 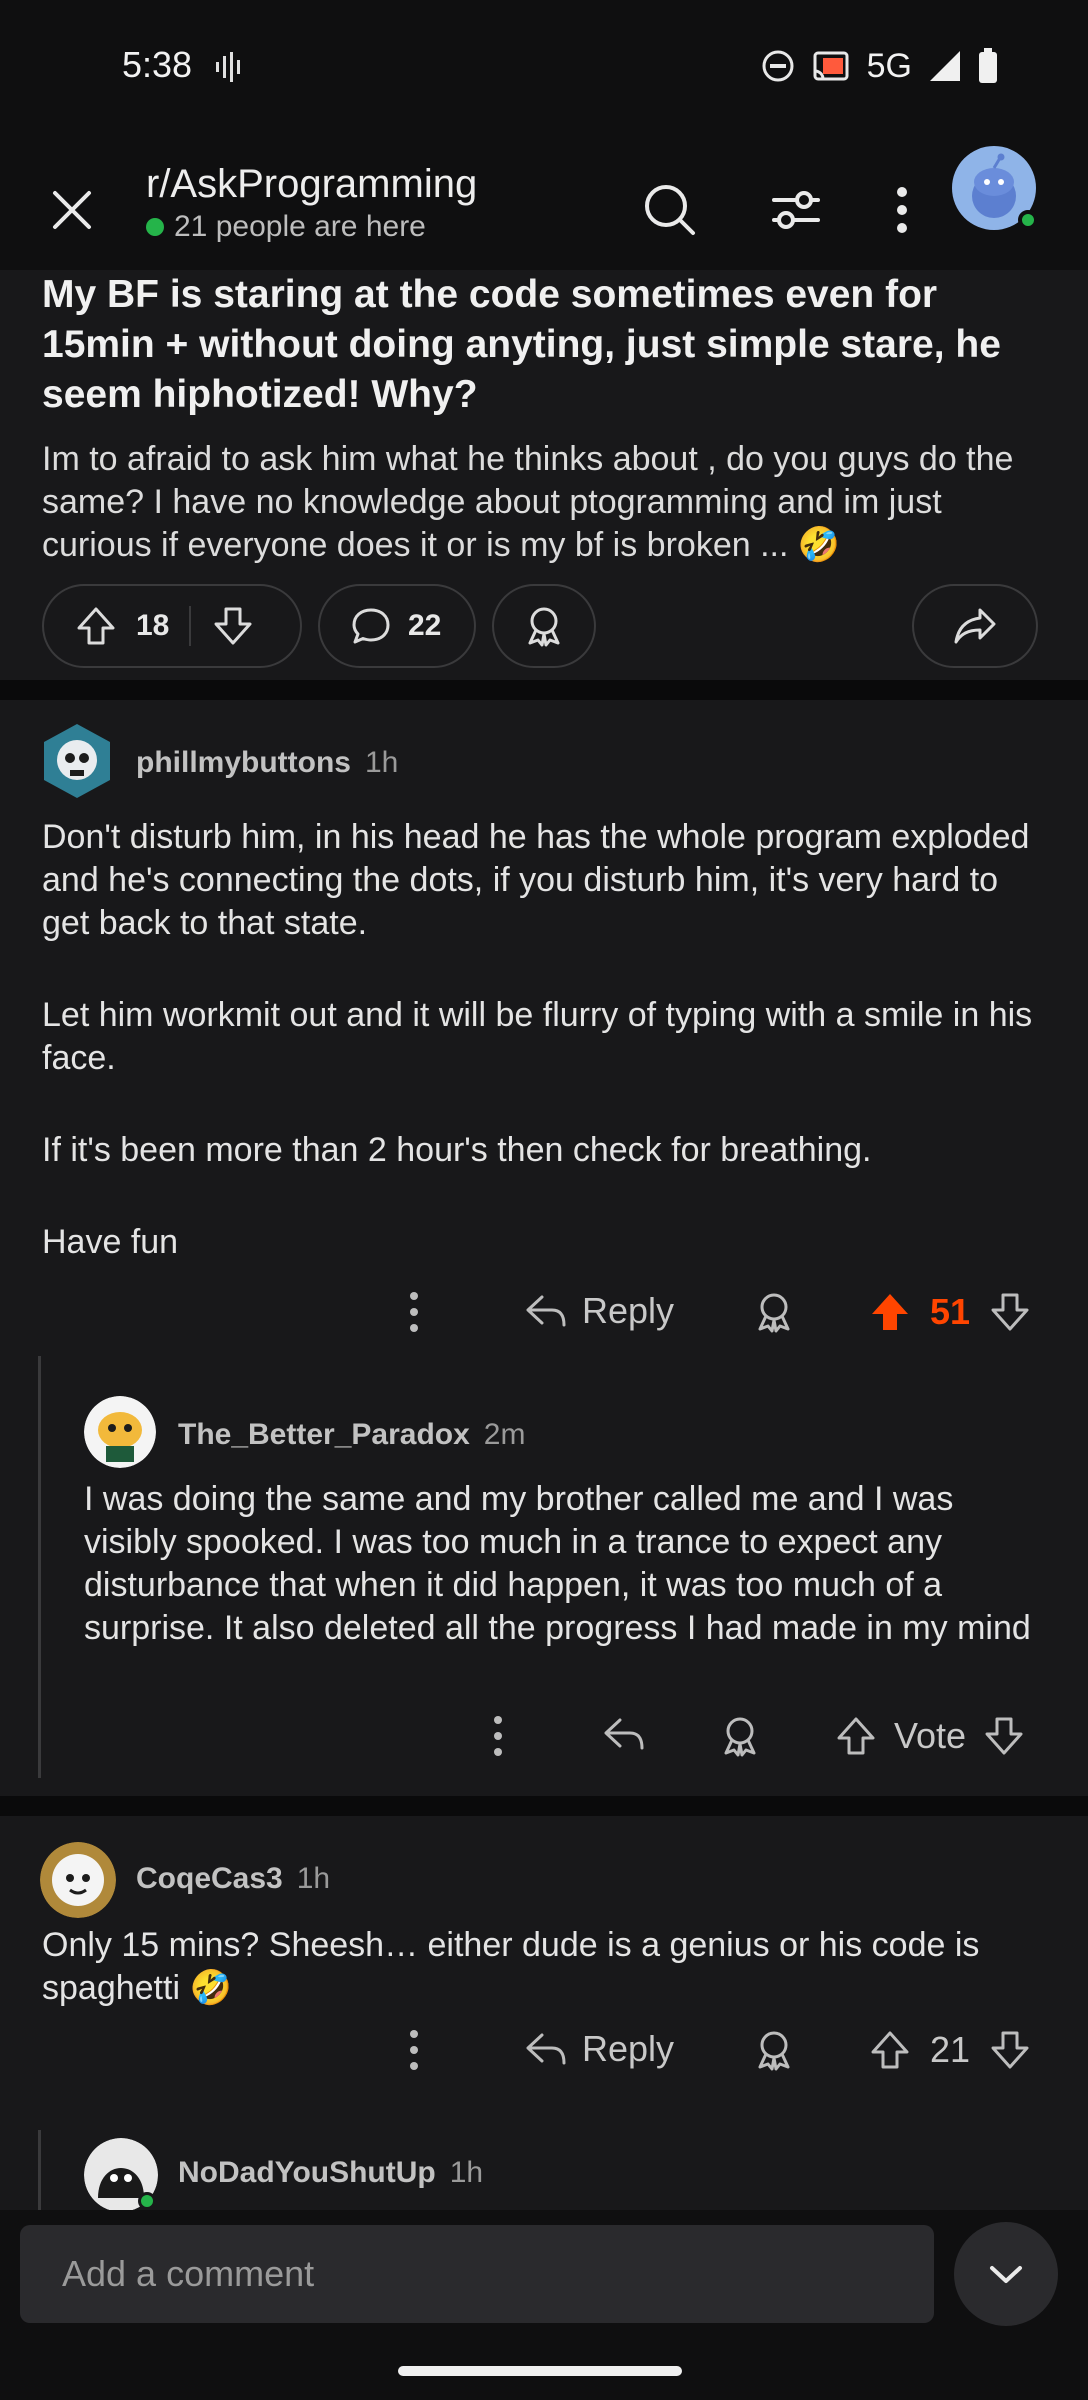 I want to click on comment-score: 21, so click(x=950, y=2049).